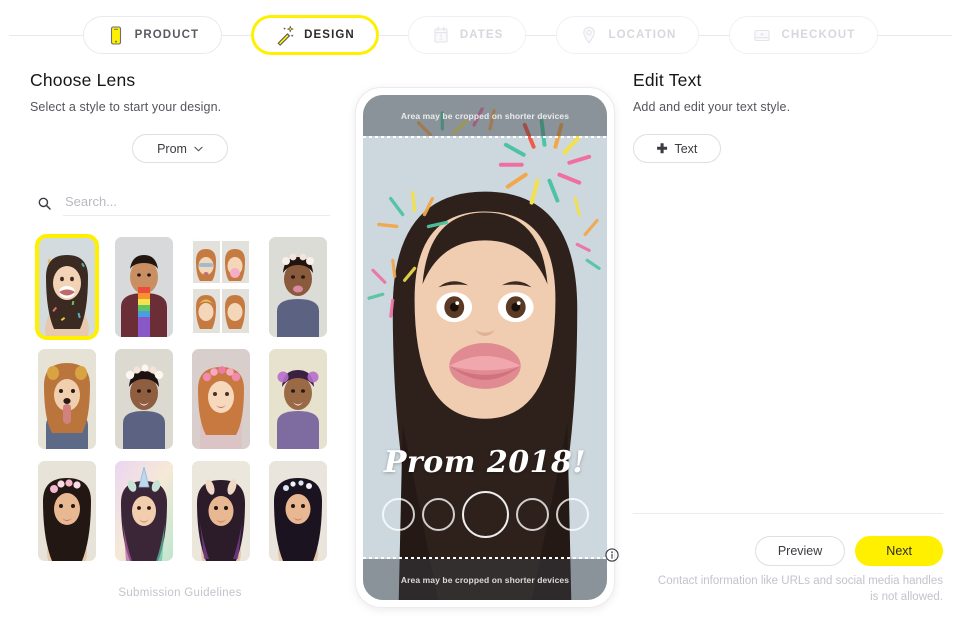 This screenshot has height=626, width=961. What do you see at coordinates (686, 148) in the screenshot?
I see `add-text-label: Text` at bounding box center [686, 148].